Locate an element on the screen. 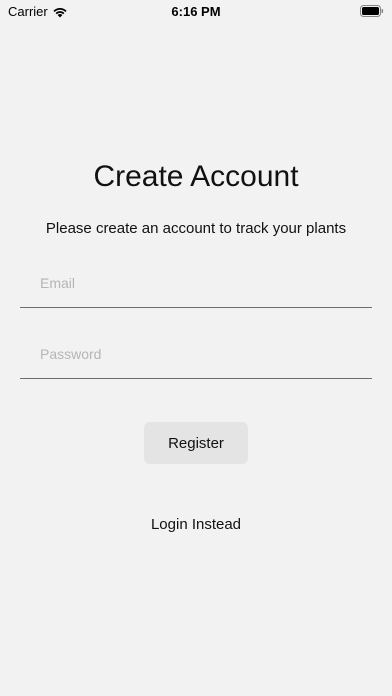  battery-icon is located at coordinates (372, 11).